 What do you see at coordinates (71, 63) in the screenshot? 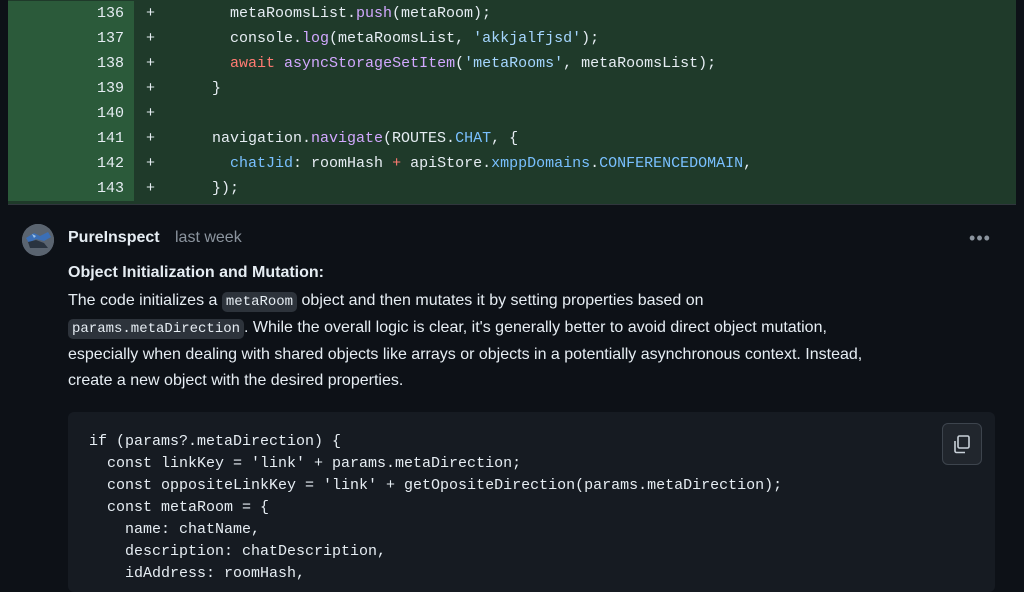
I see `line-number: 138` at bounding box center [71, 63].